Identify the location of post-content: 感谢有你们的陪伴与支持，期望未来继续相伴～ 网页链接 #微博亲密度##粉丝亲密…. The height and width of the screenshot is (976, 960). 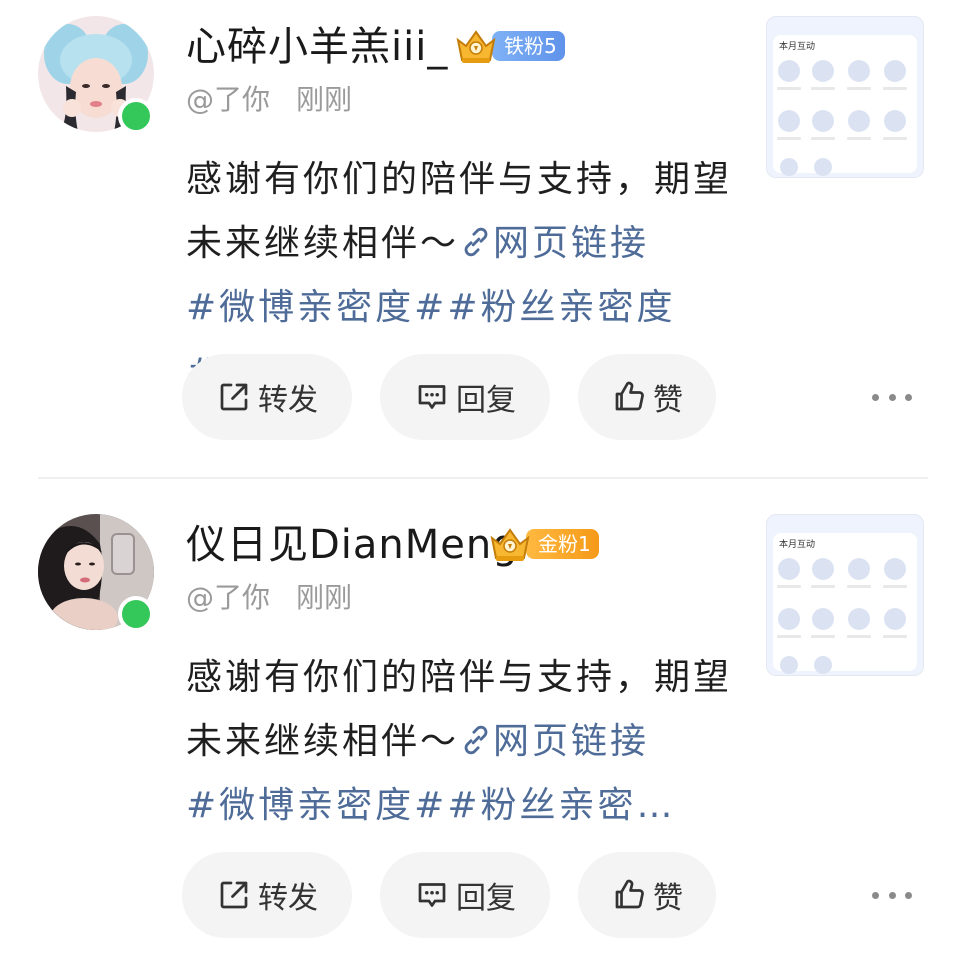
(466, 742).